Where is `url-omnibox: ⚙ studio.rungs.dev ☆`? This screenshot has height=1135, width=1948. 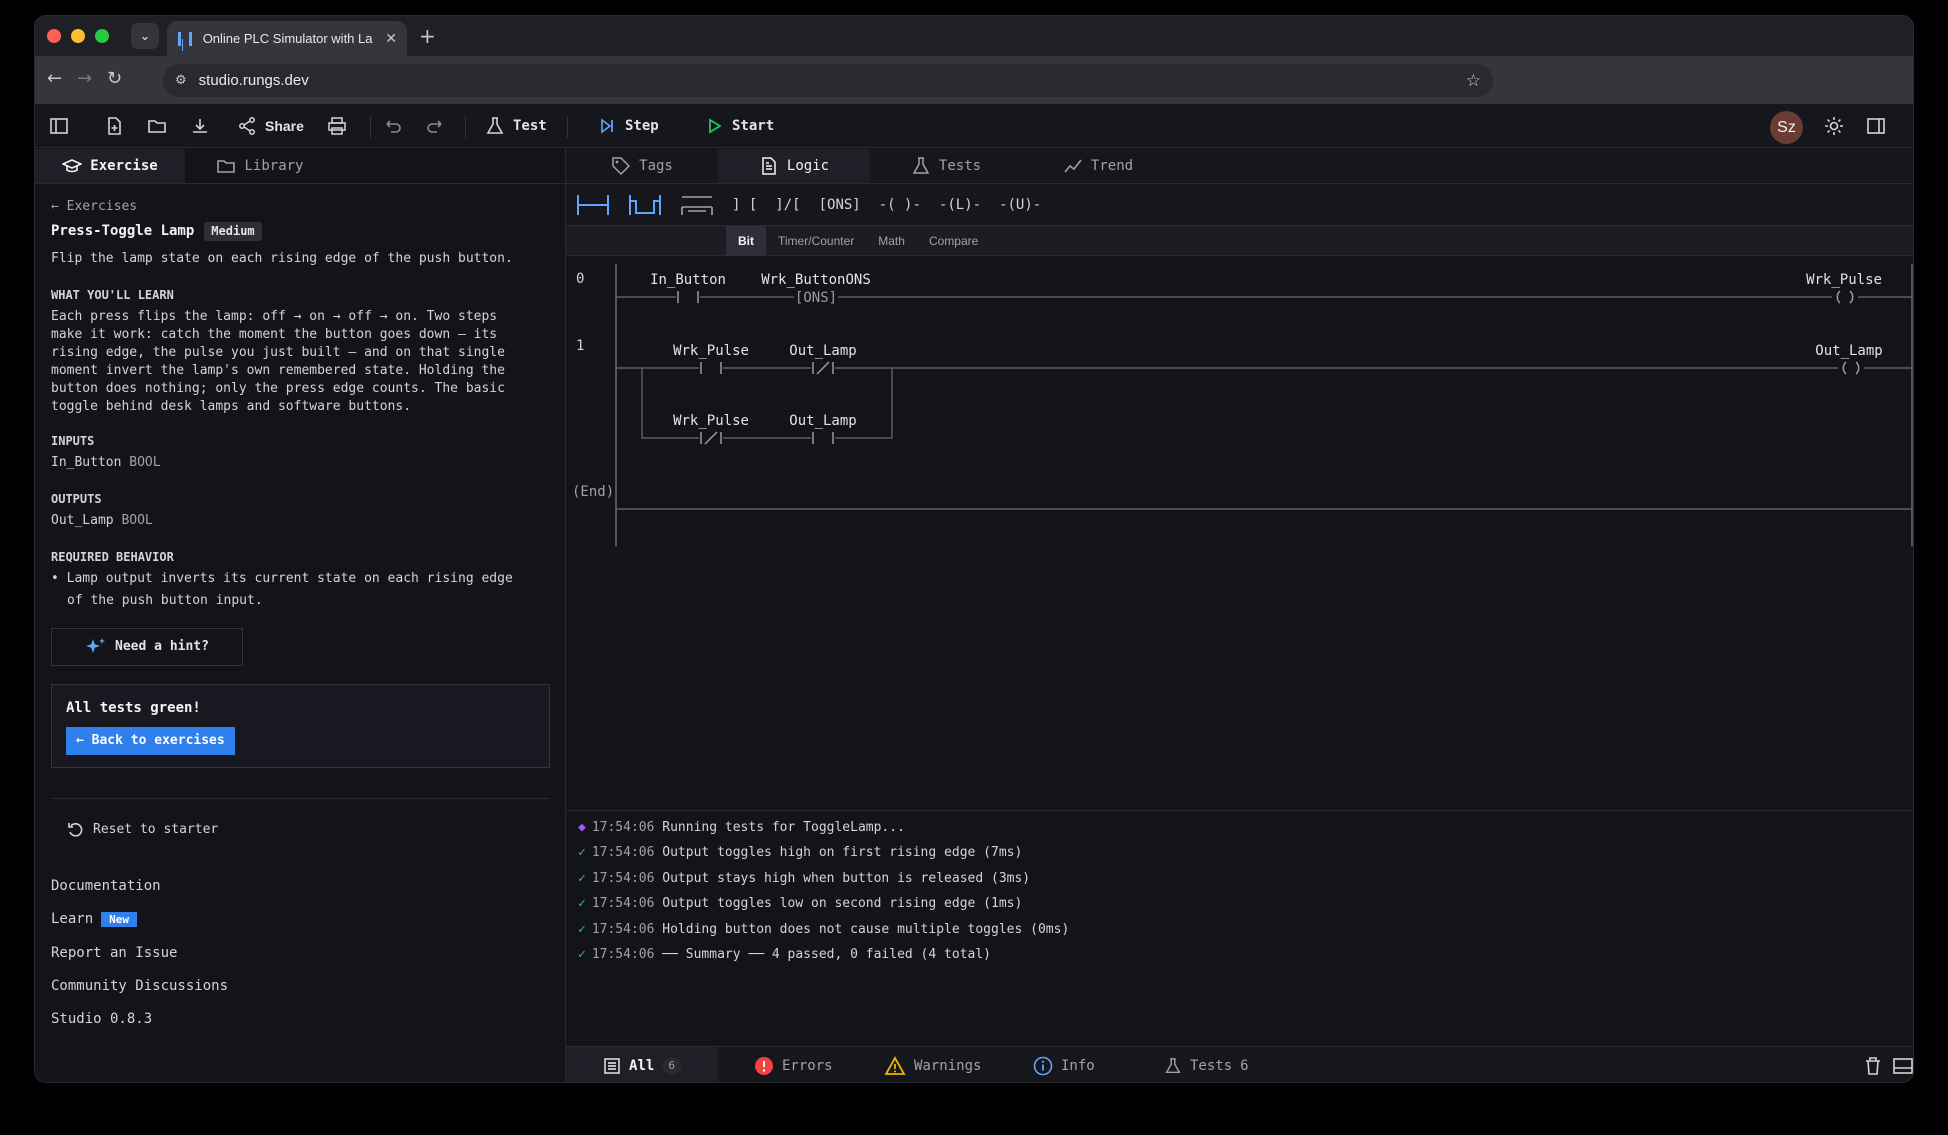
url-omnibox: ⚙ studio.rungs.dev ☆ is located at coordinates (828, 80).